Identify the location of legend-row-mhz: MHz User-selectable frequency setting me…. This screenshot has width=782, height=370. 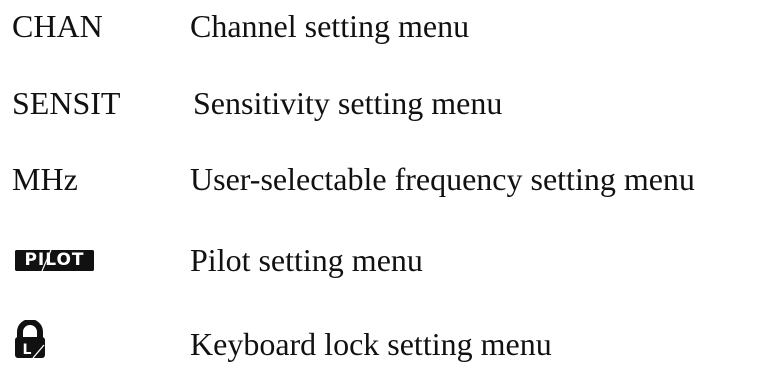
(391, 184).